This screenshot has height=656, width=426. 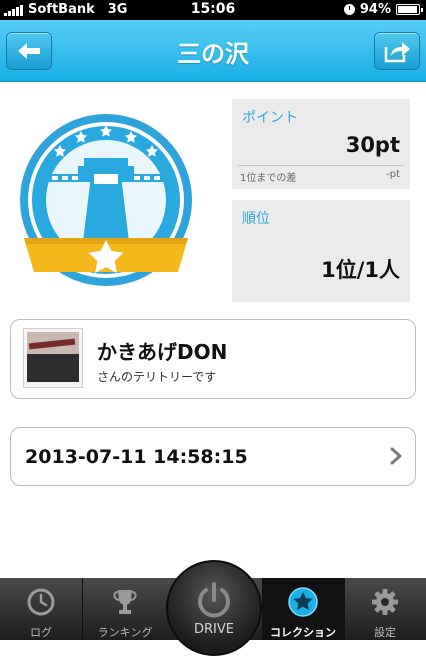 I want to click on points-title: ポイント, so click(x=270, y=118).